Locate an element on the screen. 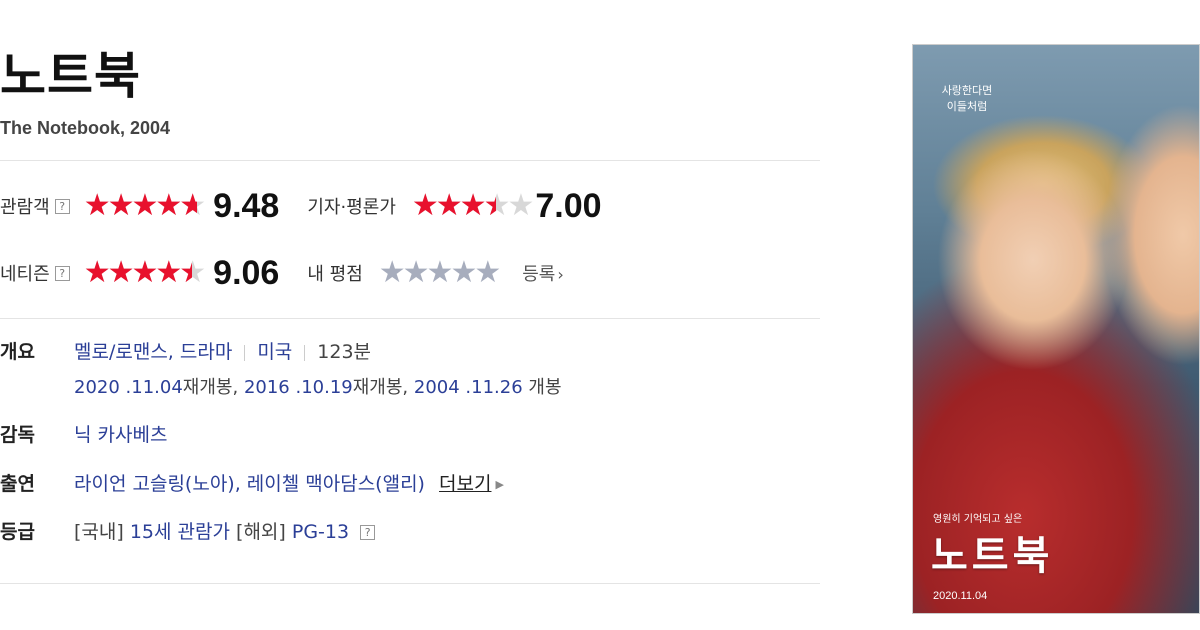  critics-score: 7.00 is located at coordinates (568, 205).